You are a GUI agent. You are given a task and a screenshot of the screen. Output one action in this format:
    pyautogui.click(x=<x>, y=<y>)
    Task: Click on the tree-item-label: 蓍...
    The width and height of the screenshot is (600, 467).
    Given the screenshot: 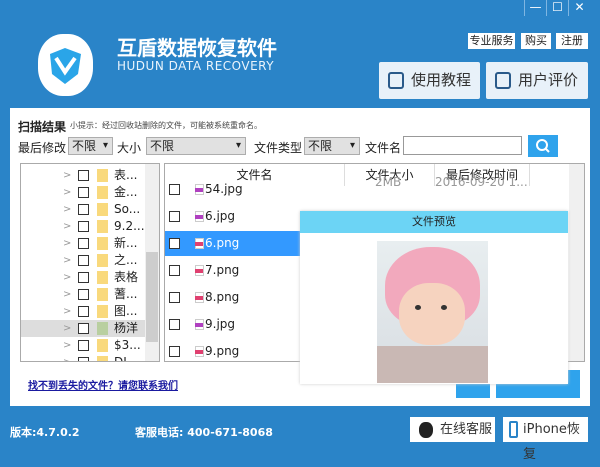 What is the action you would take?
    pyautogui.click(x=126, y=294)
    